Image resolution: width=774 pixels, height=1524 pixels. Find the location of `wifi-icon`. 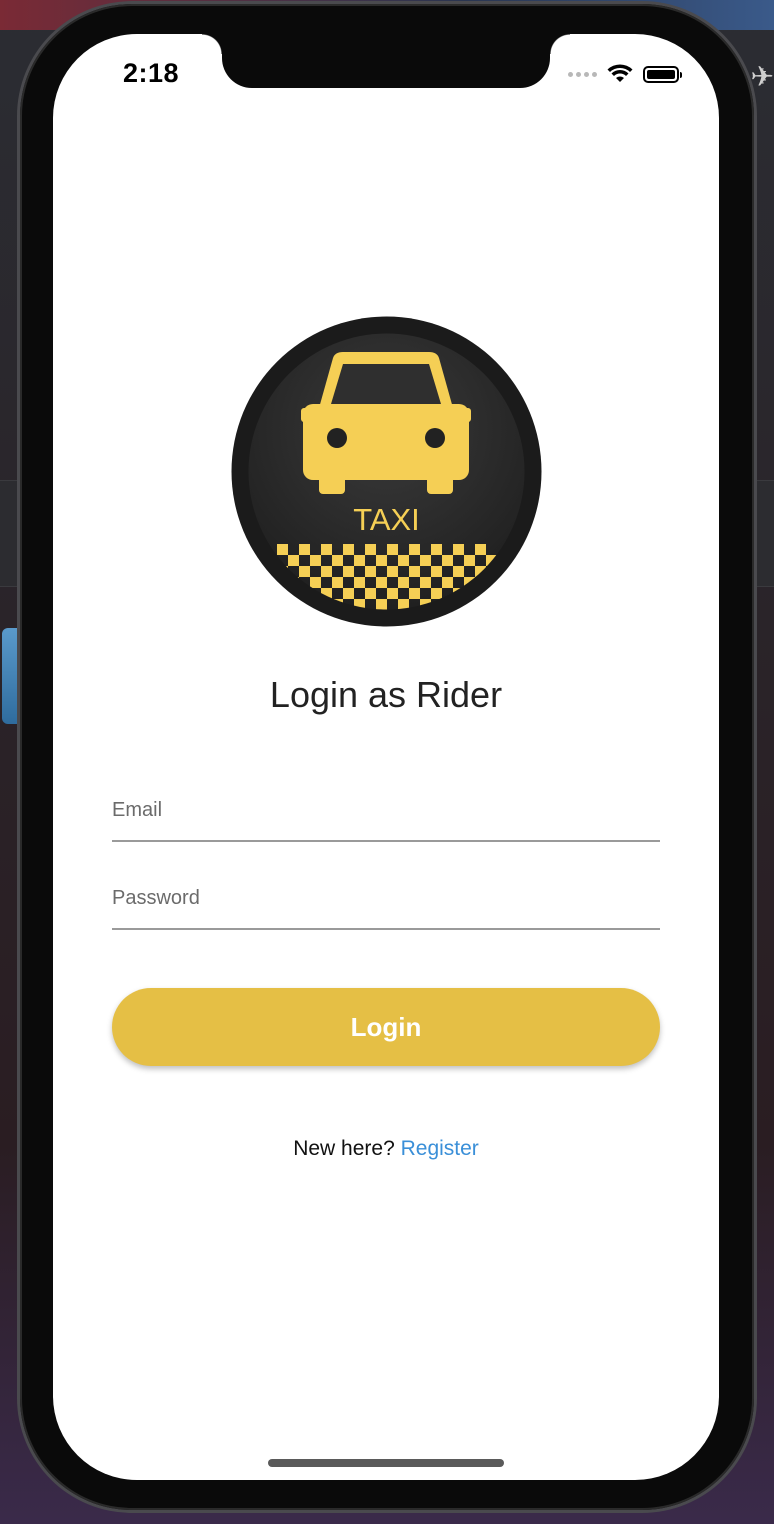

wifi-icon is located at coordinates (620, 73).